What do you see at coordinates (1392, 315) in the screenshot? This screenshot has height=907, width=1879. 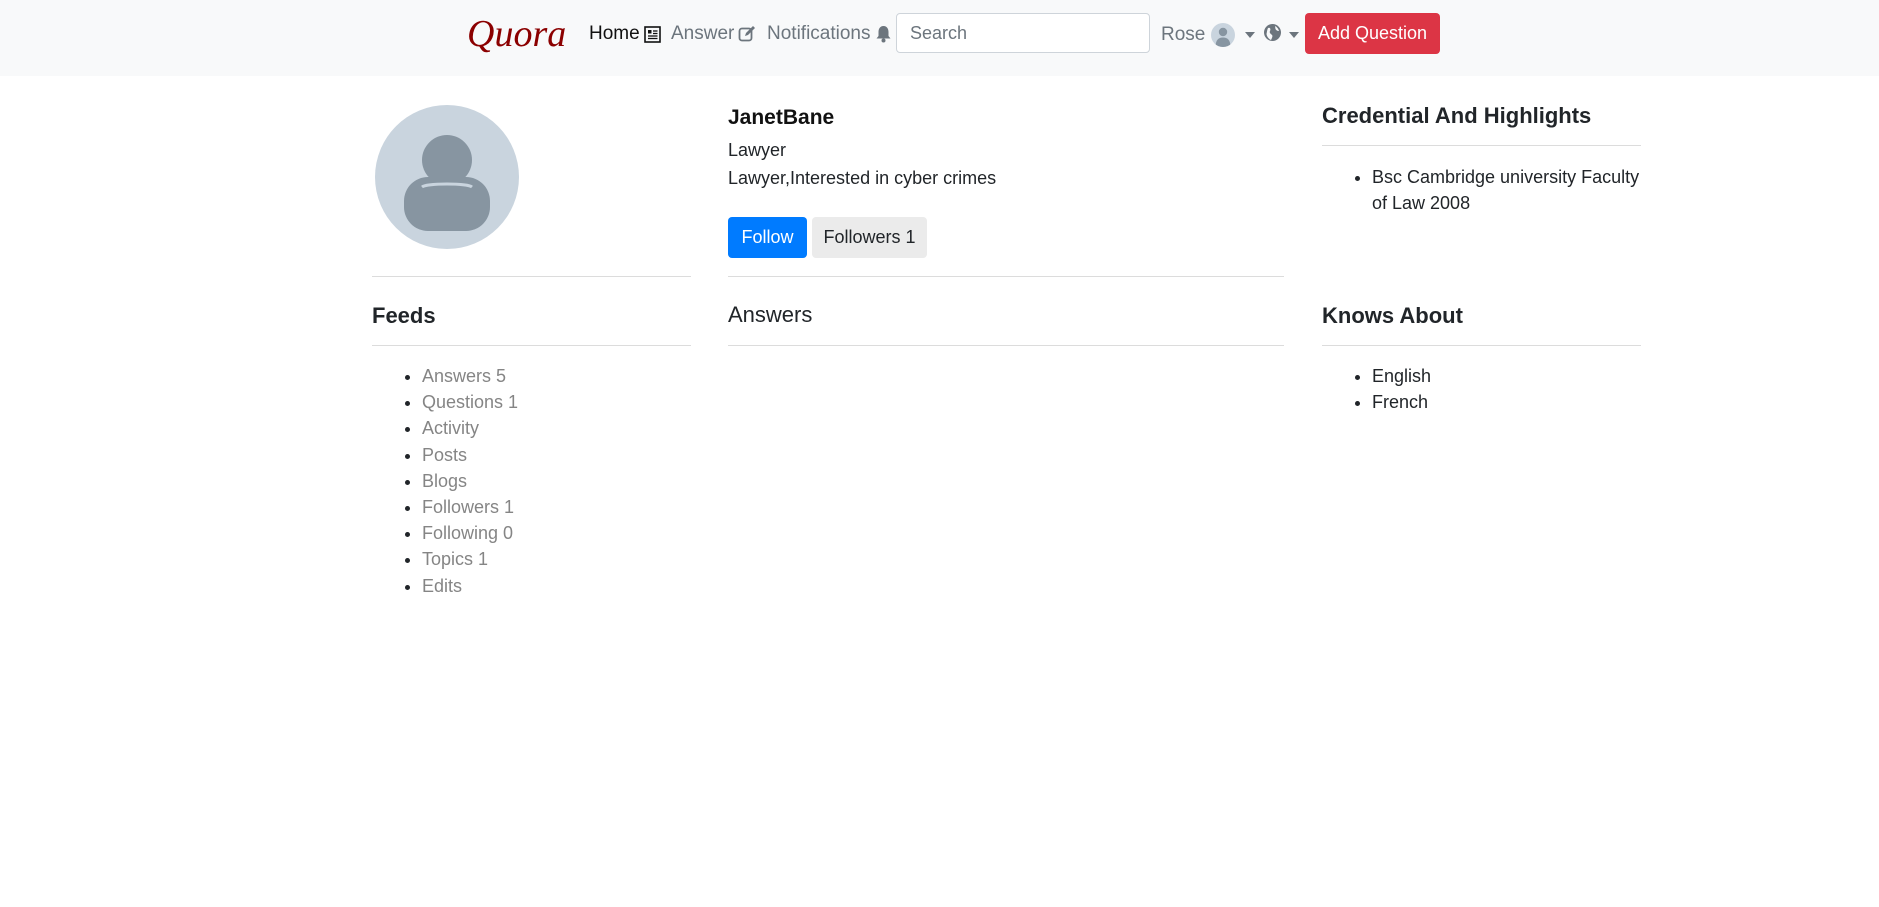 I see `knows-about-heading: Knows About` at bounding box center [1392, 315].